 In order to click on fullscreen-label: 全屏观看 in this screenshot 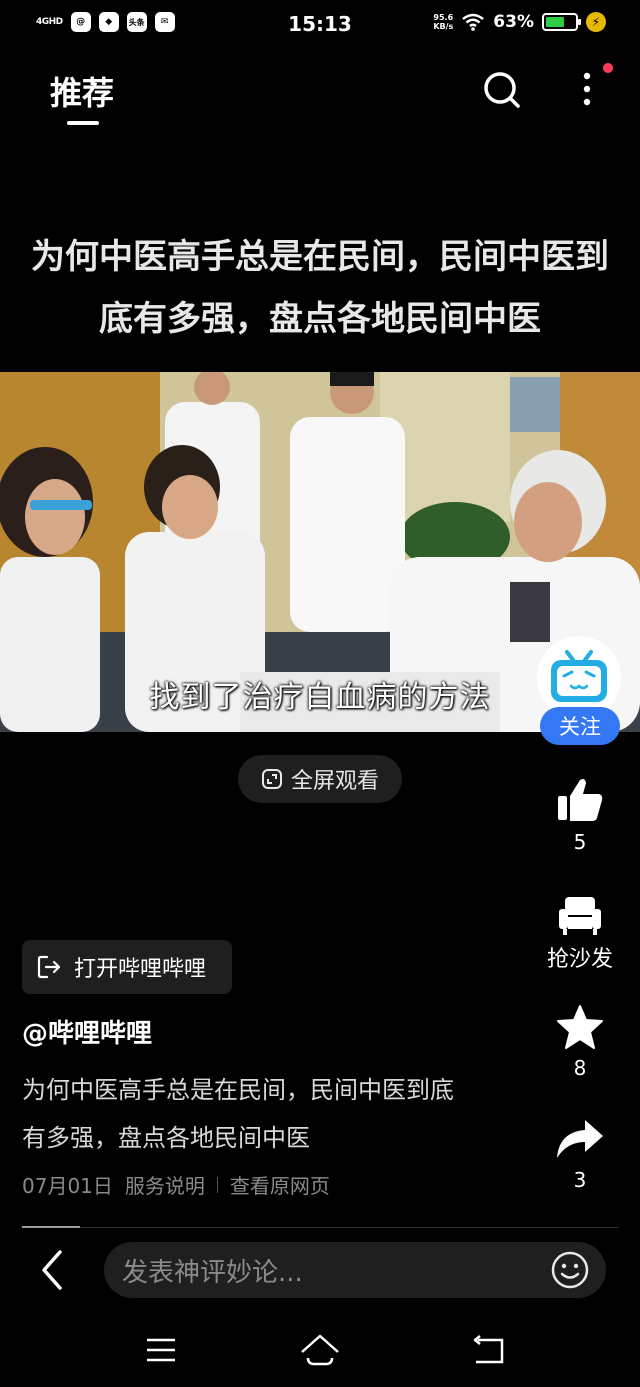, I will do `click(334, 781)`.